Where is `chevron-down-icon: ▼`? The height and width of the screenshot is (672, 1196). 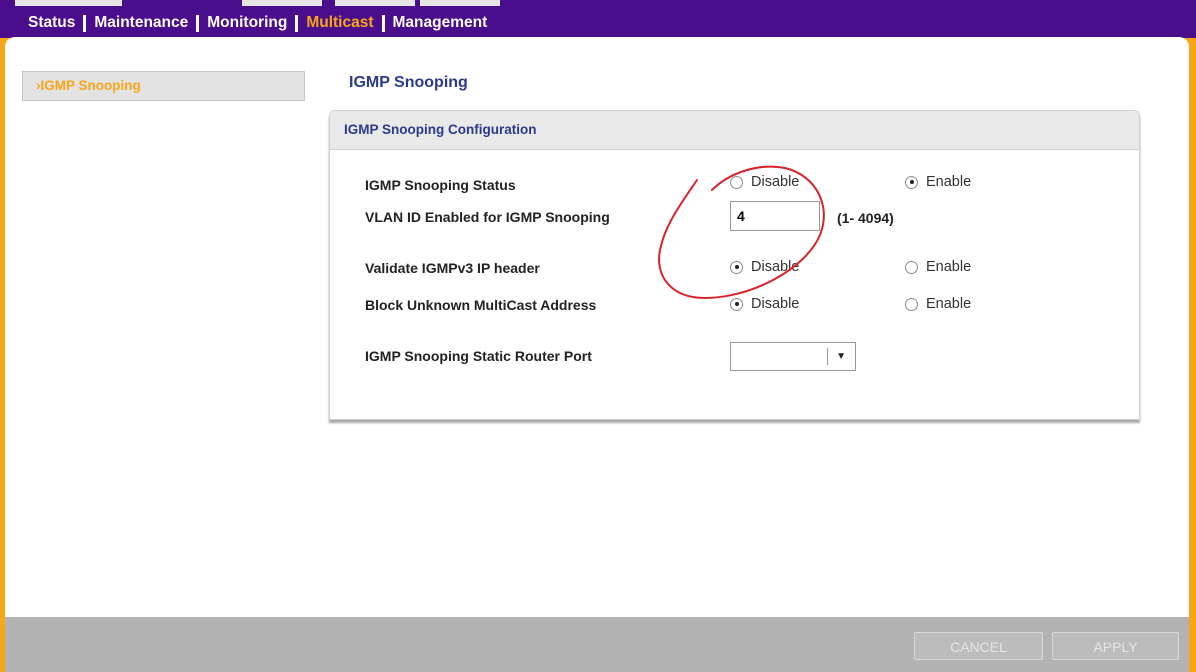
chevron-down-icon: ▼ is located at coordinates (841, 356).